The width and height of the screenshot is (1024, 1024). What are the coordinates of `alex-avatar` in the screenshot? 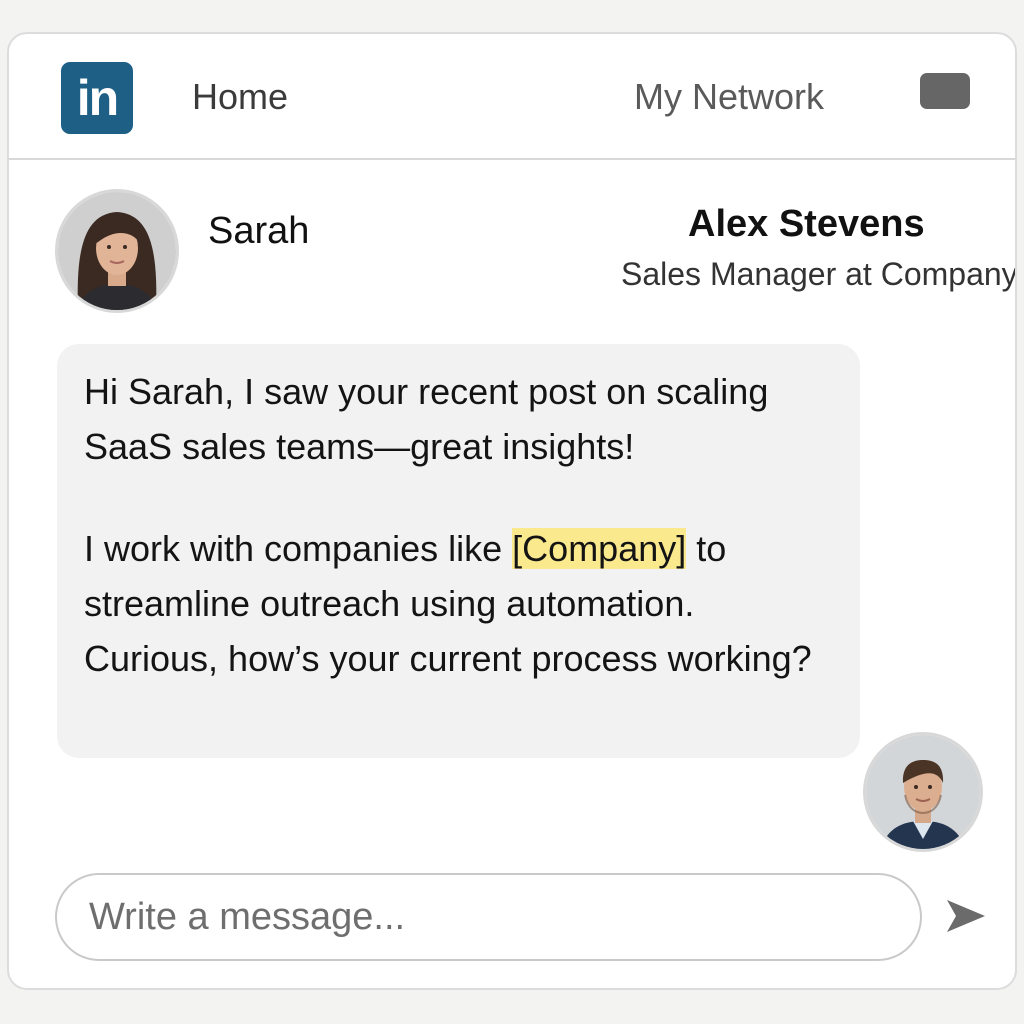 It's located at (923, 792).